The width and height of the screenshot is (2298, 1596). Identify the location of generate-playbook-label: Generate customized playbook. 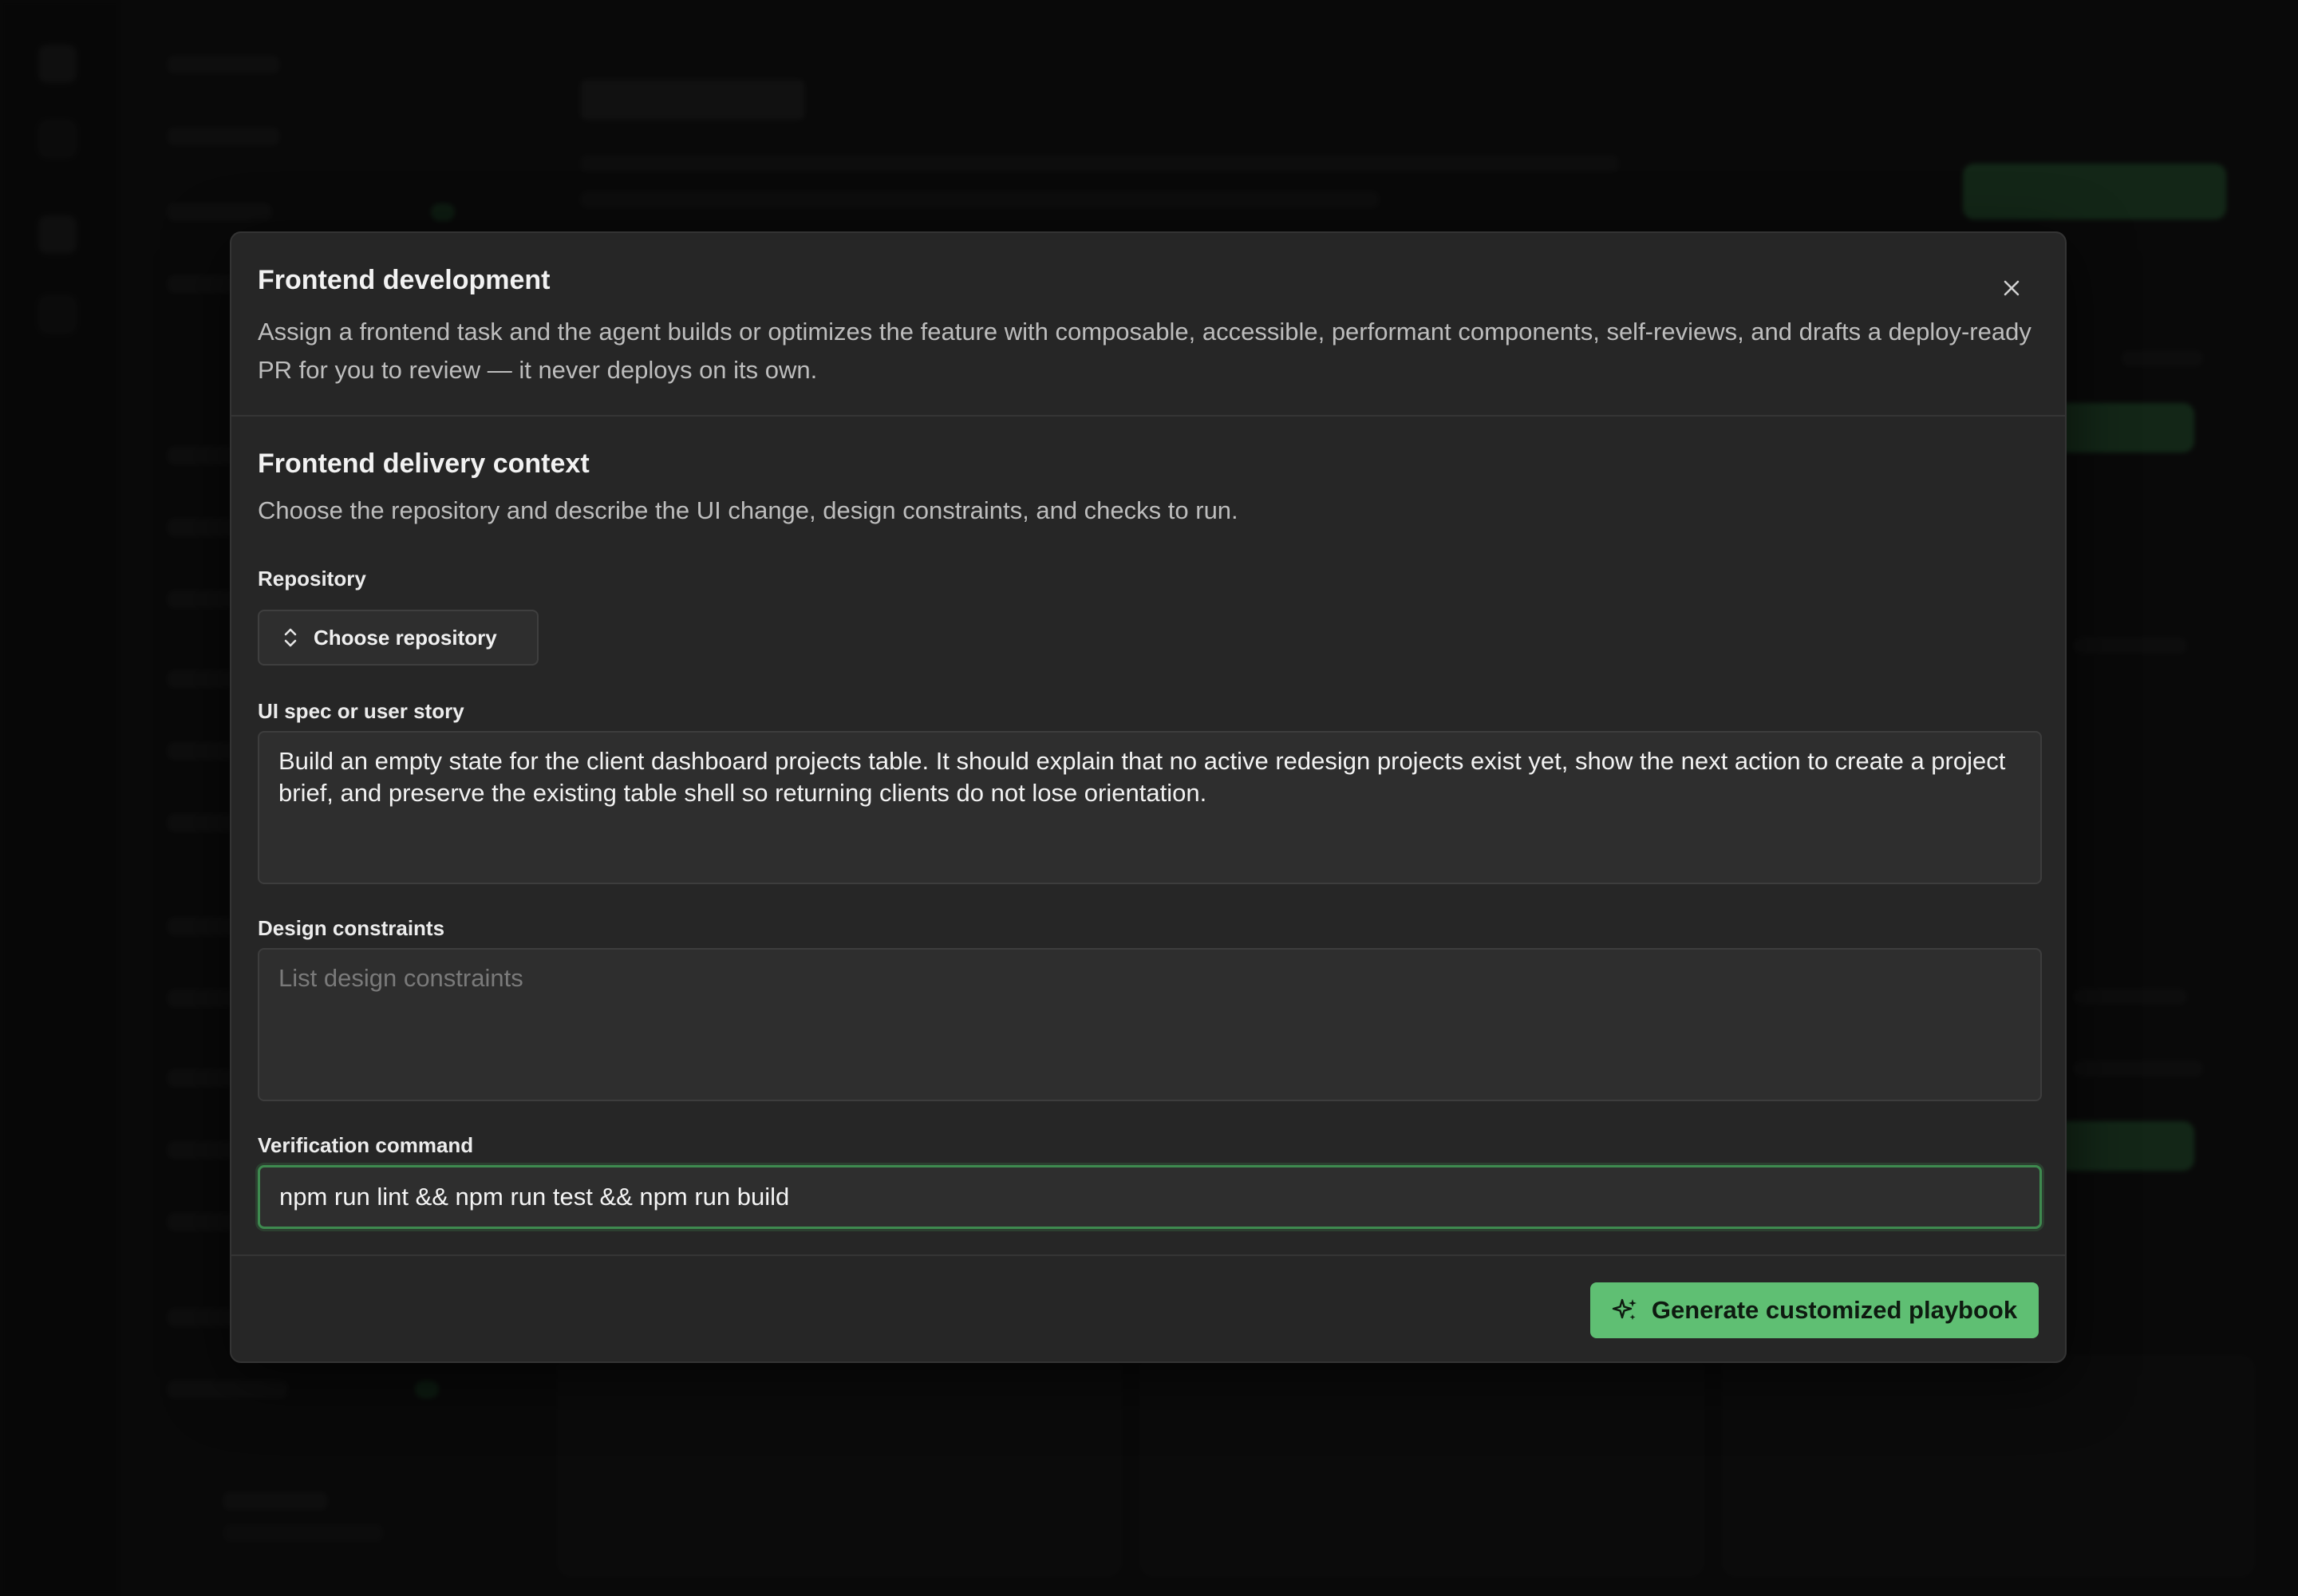
(1834, 1310).